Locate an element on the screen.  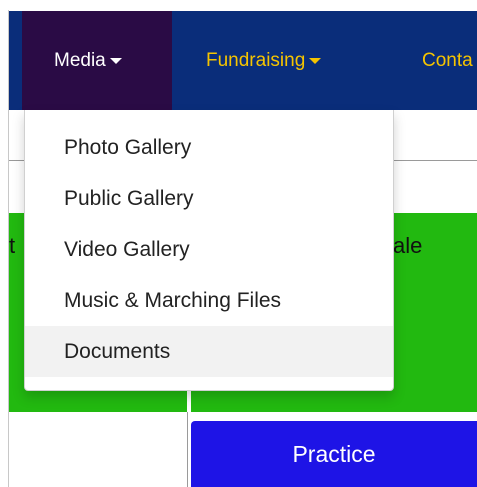
top-margin is located at coordinates (238, 5).